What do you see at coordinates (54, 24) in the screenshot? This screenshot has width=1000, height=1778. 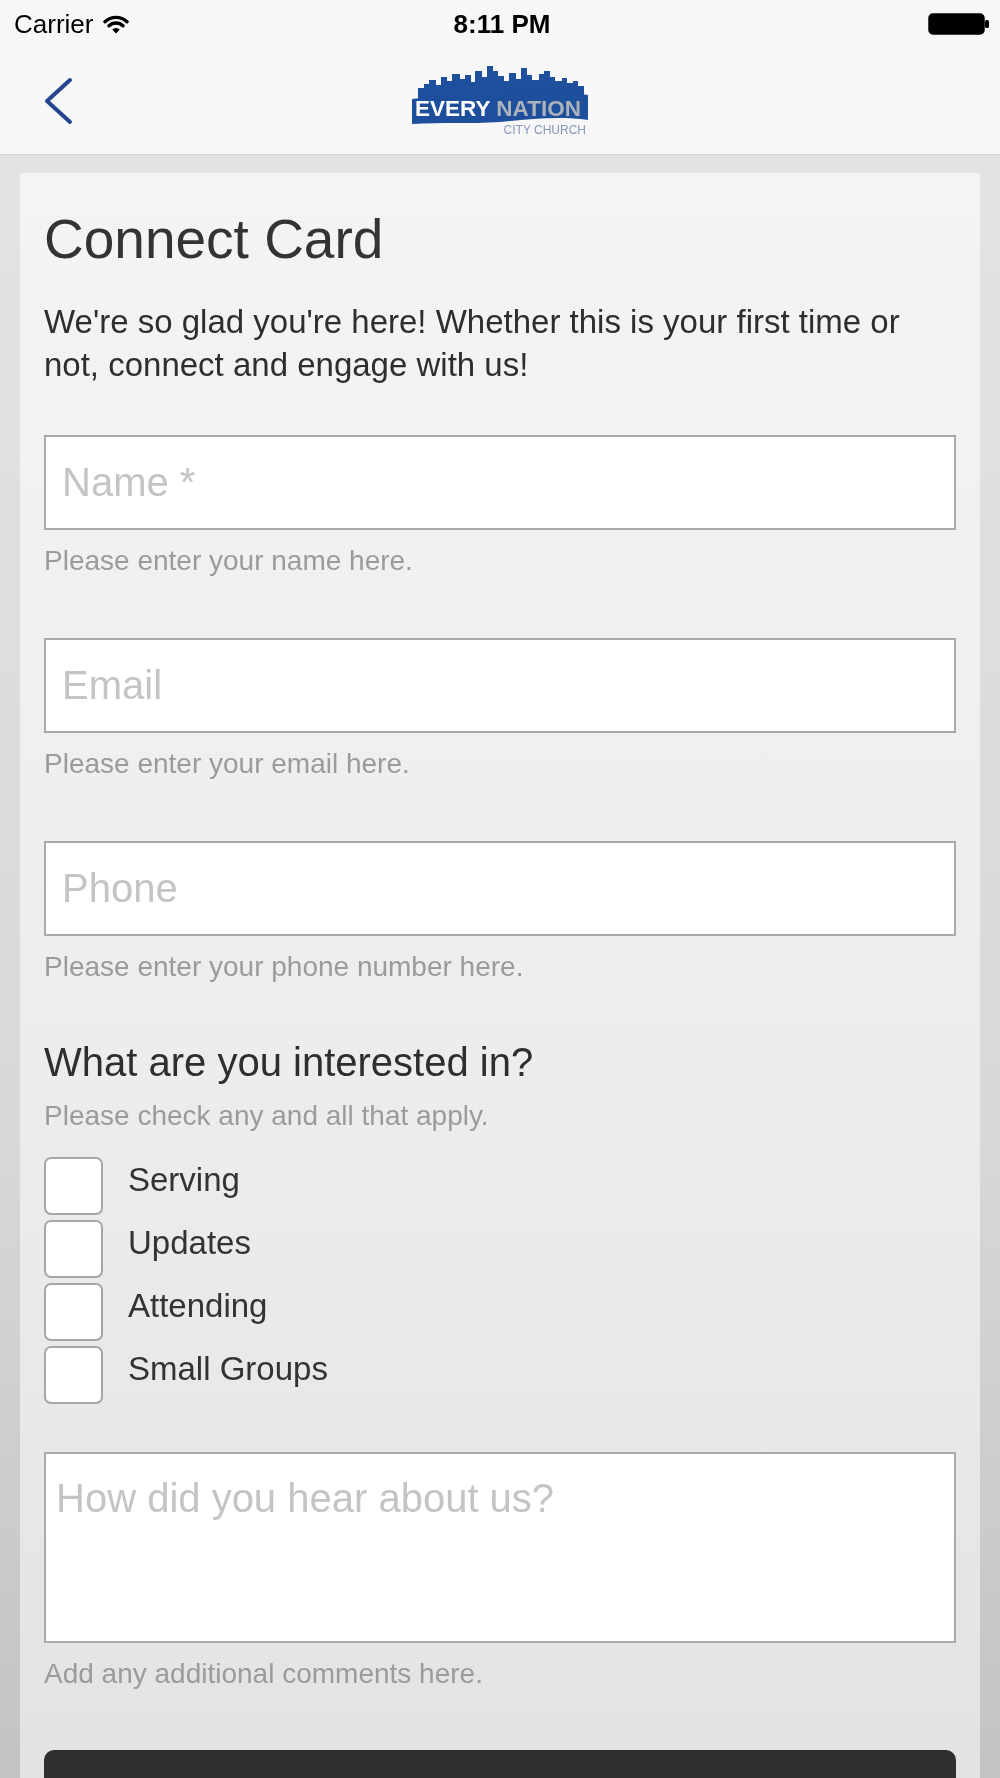 I see `carrier-name: Carrier` at bounding box center [54, 24].